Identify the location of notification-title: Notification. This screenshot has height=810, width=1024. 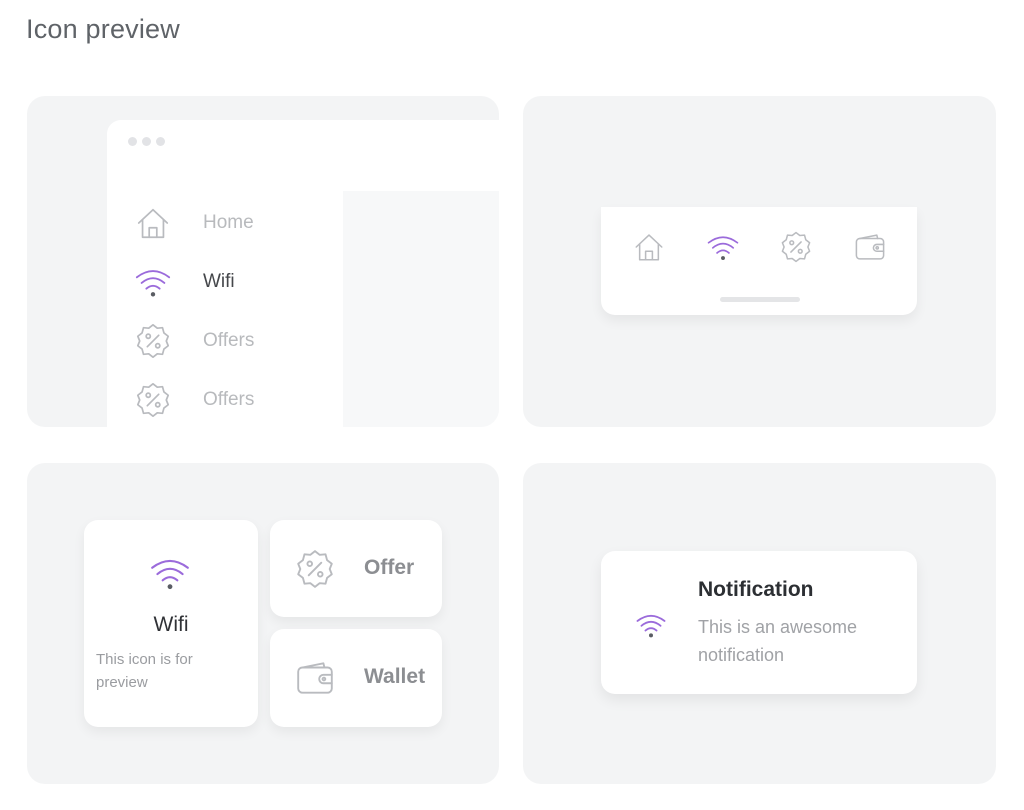
(756, 589).